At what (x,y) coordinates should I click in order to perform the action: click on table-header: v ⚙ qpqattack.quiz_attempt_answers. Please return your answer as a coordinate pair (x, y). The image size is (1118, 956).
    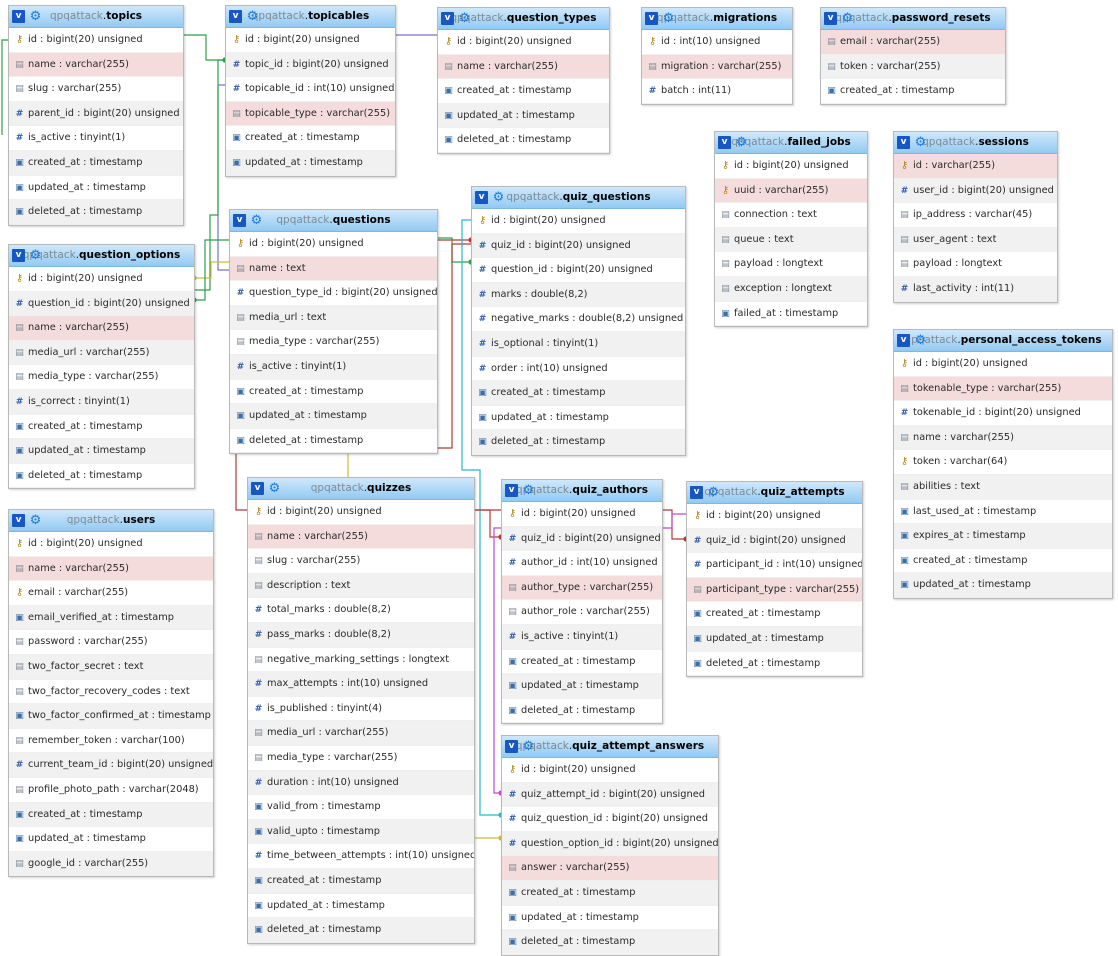
    Looking at the image, I should click on (610, 747).